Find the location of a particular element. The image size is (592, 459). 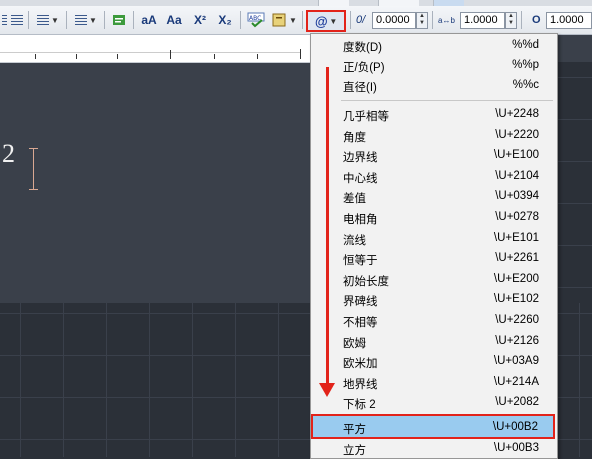

menu-item-symbol: 电相角 \U+0278 is located at coordinates (433, 218).